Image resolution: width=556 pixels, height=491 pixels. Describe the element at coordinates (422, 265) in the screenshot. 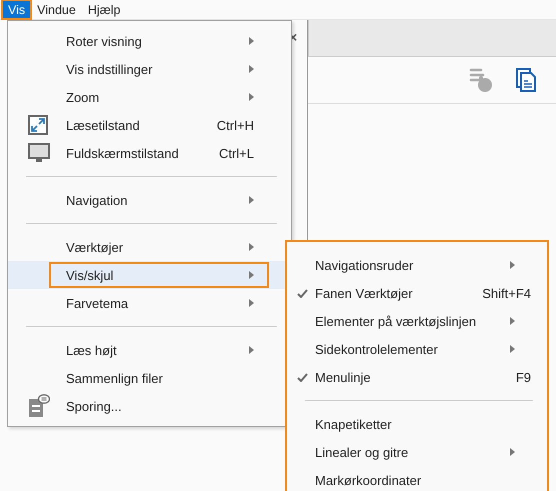

I see `menu-item: Navigationsruder` at that location.